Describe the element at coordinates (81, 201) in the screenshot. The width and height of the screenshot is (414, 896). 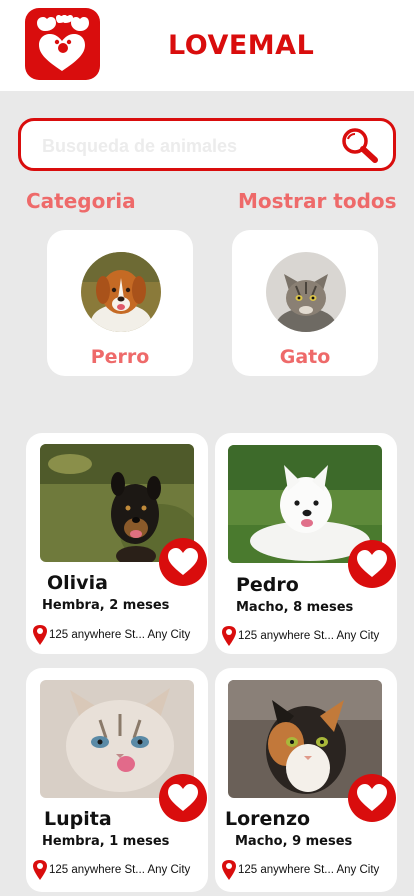
I see `category-title: Categoria` at that location.